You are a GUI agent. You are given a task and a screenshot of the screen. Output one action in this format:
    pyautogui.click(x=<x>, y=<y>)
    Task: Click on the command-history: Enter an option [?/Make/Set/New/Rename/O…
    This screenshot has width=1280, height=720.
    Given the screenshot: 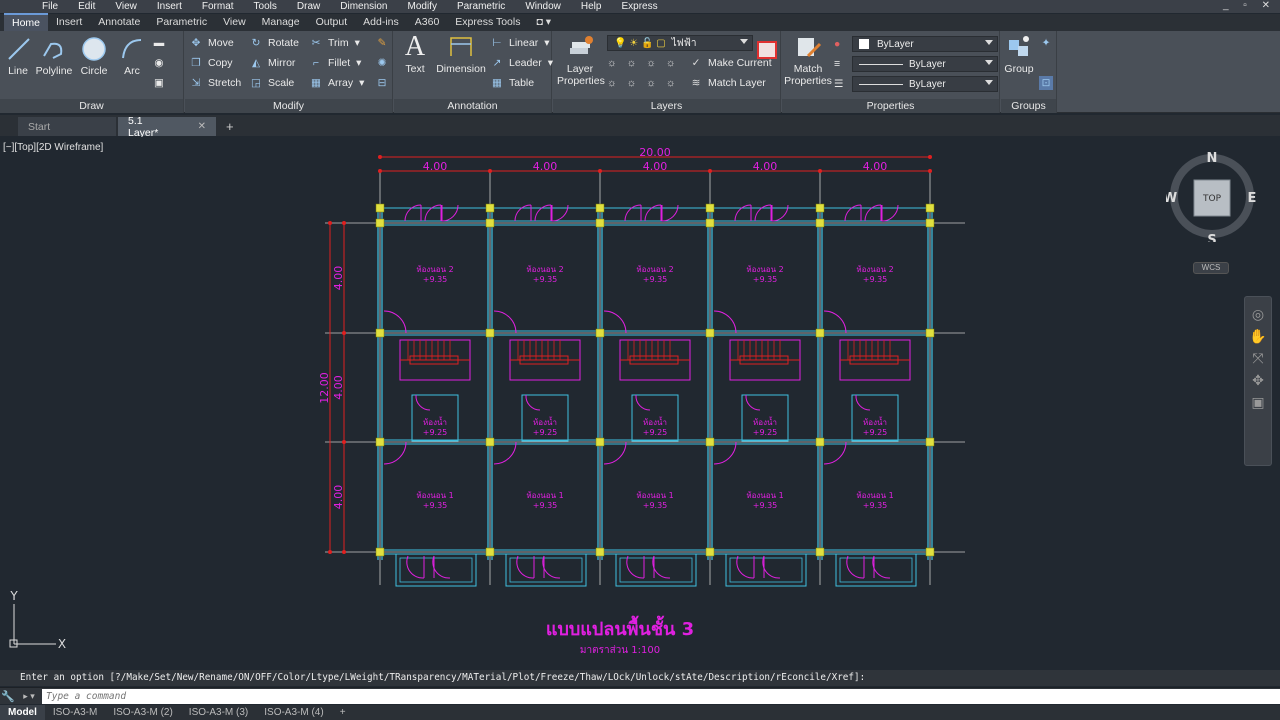 What is the action you would take?
    pyautogui.click(x=640, y=678)
    